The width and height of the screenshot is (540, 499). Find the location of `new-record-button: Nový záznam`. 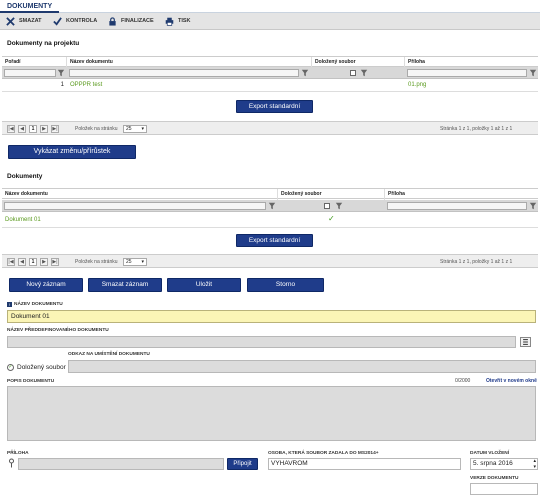

new-record-button: Nový záznam is located at coordinates (46, 285).